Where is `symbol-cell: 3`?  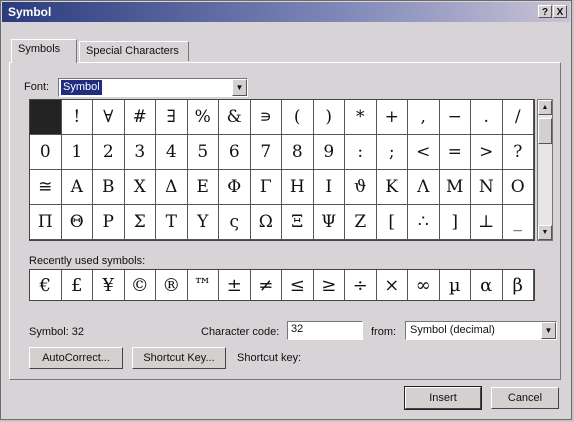
symbol-cell: 3 is located at coordinates (140, 152).